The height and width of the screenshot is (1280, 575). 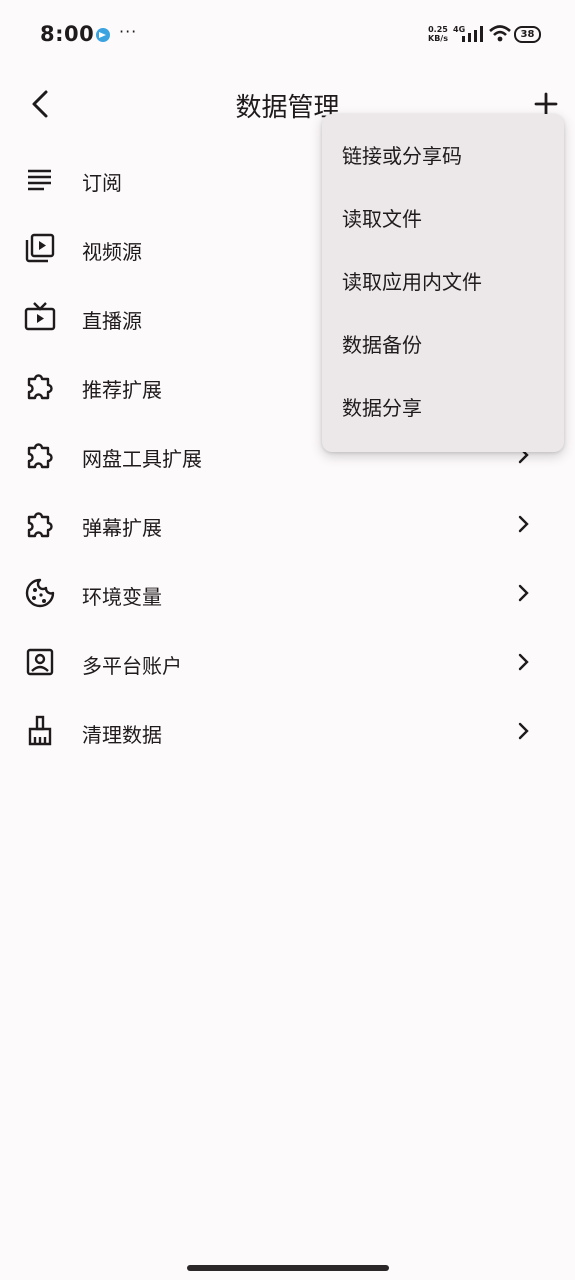 I want to click on add-popup-menu: 链接或分享码 读取文件 读取应用内文件 数据备份 数据分享, so click(x=443, y=283).